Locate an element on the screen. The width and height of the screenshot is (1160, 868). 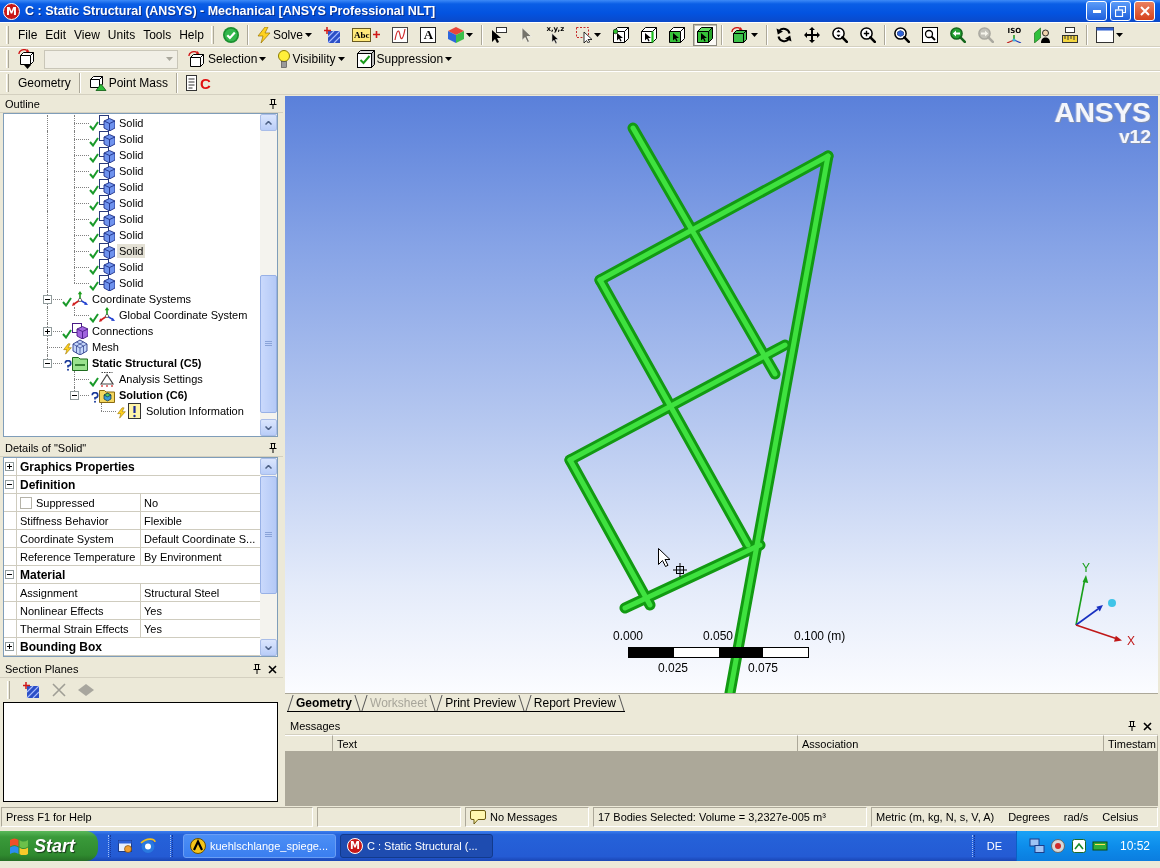
category-header: Bounding Box is located at coordinates (138, 646).